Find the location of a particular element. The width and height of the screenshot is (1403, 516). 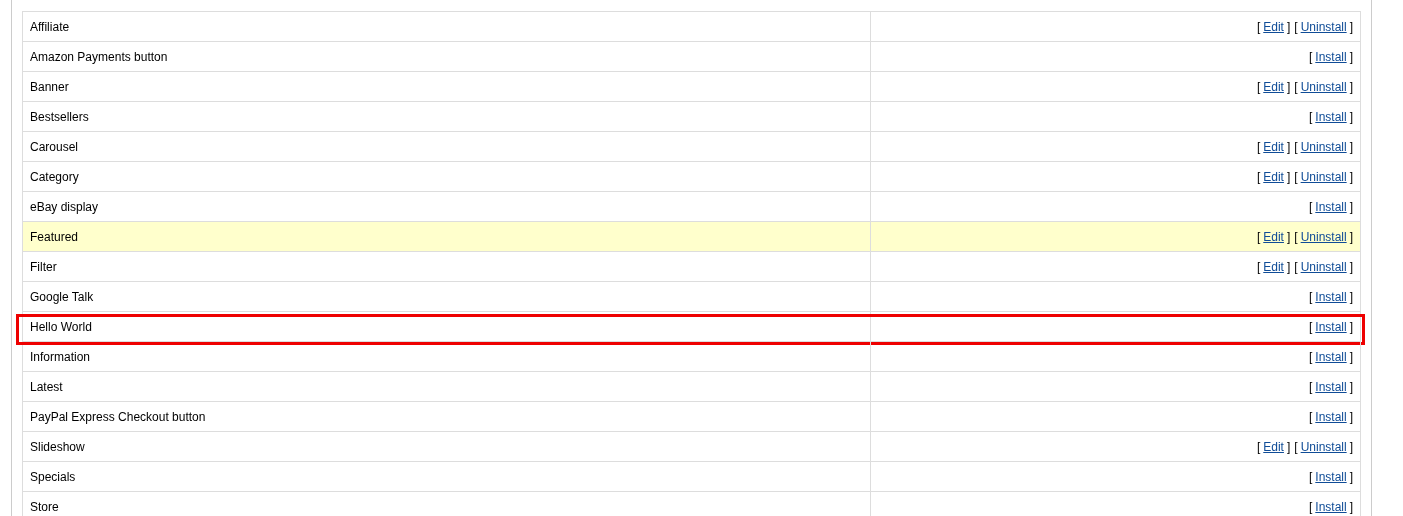

module-name: eBay display is located at coordinates (64, 206).